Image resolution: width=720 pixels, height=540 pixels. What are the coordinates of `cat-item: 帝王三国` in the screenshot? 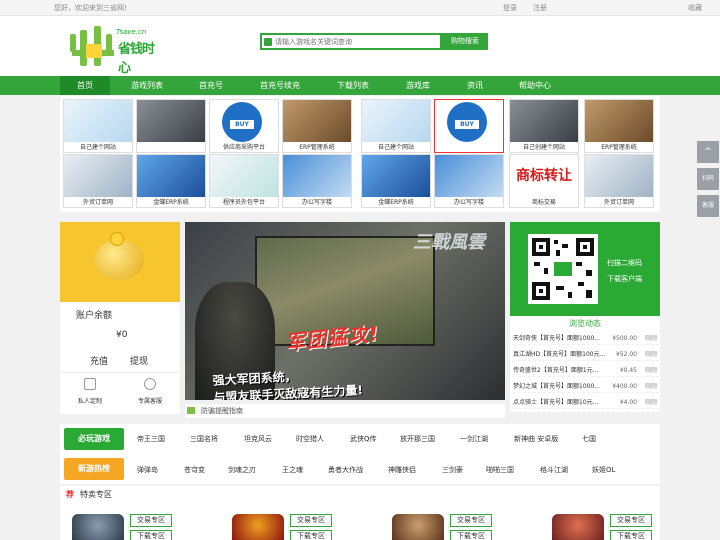 It's located at (151, 439).